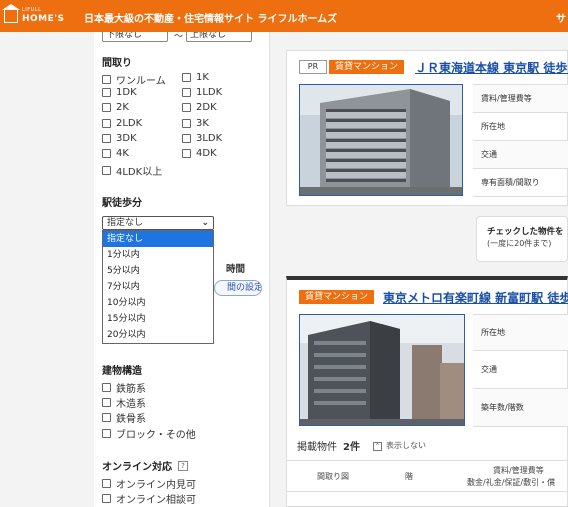 This screenshot has width=568, height=507. I want to click on rent-max-select: 上限なし, so click(219, 37).